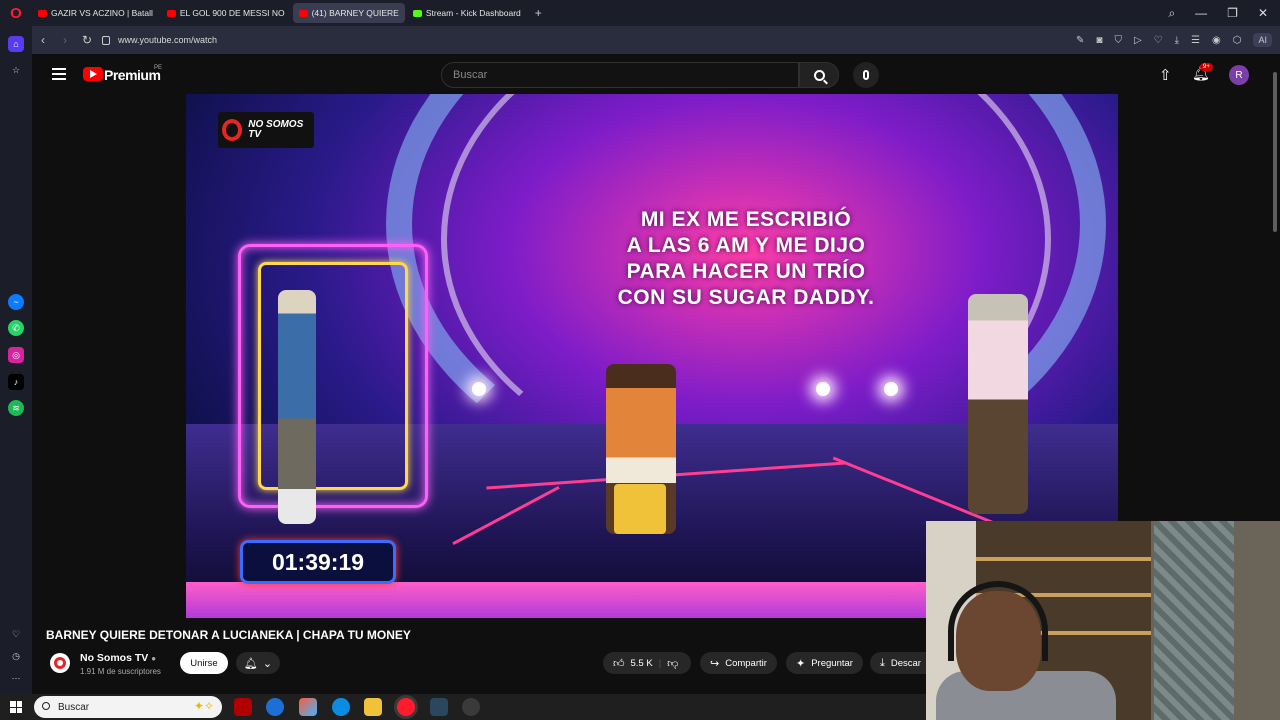 The width and height of the screenshot is (1280, 720). Describe the element at coordinates (1063, 559) in the screenshot. I see `shelf-board` at that location.